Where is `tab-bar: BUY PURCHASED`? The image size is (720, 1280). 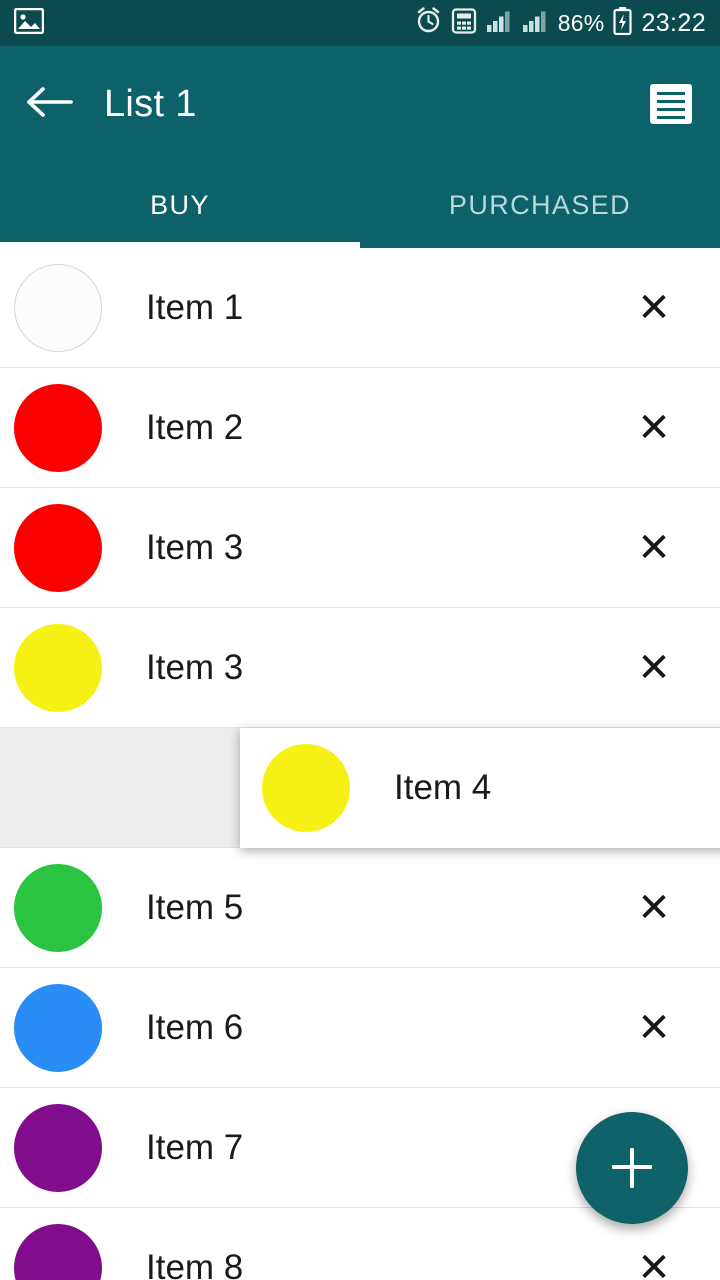 tab-bar: BUY PURCHASED is located at coordinates (360, 205).